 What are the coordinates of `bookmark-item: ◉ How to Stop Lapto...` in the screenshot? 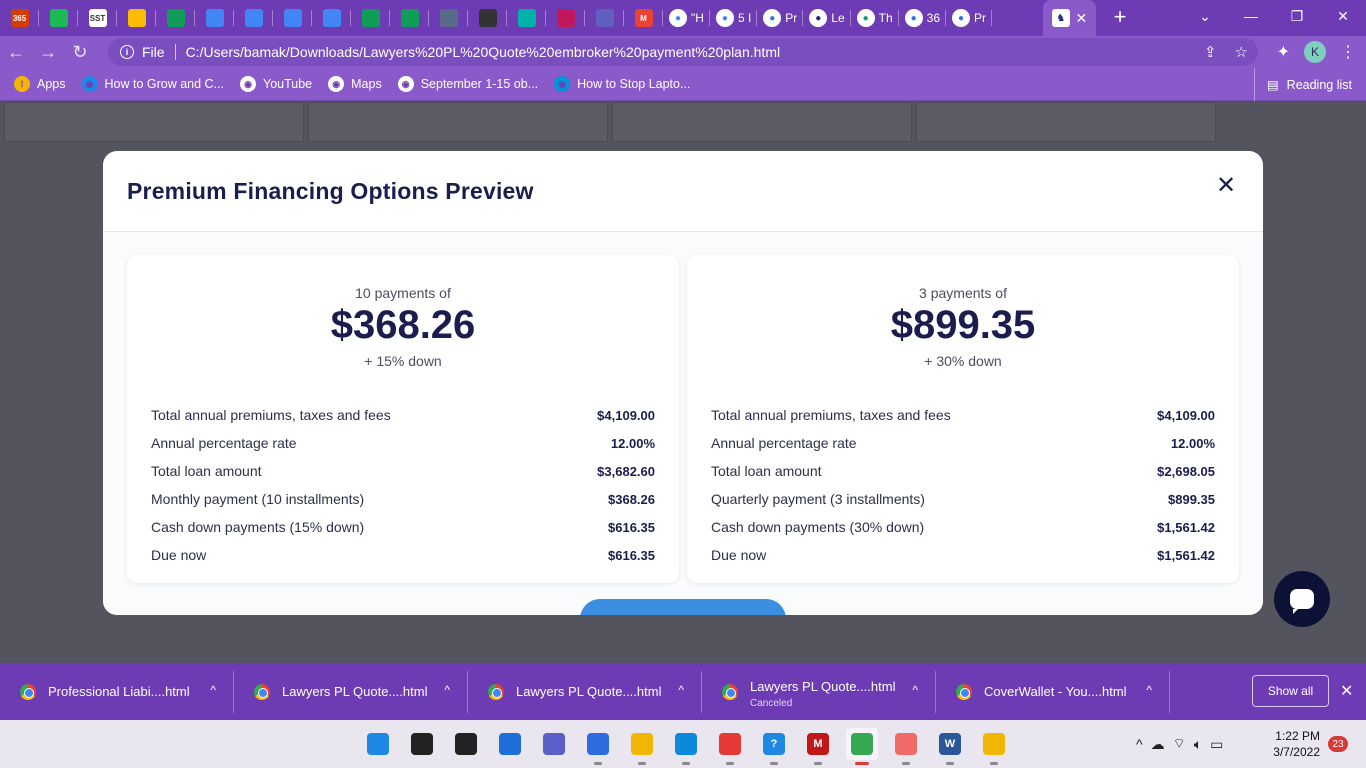 It's located at (622, 84).